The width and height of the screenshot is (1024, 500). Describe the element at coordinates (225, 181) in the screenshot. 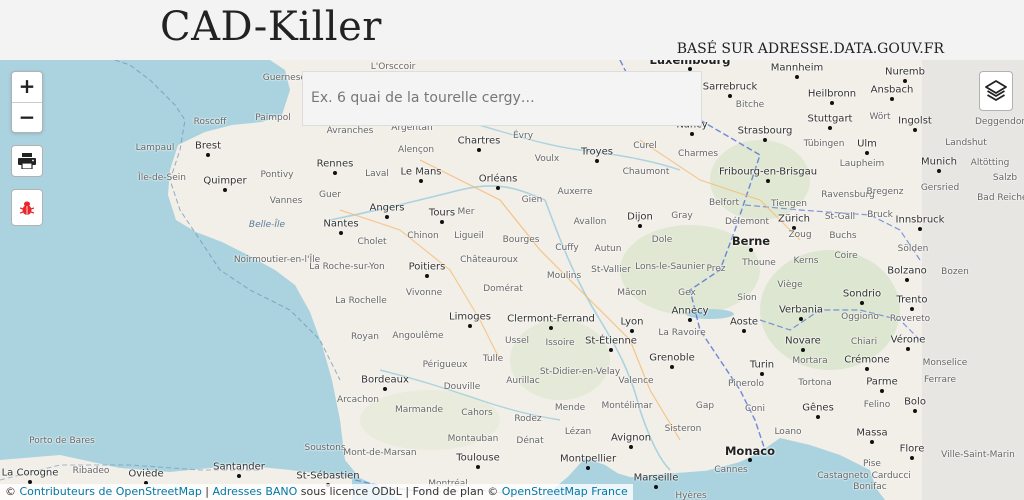

I see `map-label: Quimper` at that location.